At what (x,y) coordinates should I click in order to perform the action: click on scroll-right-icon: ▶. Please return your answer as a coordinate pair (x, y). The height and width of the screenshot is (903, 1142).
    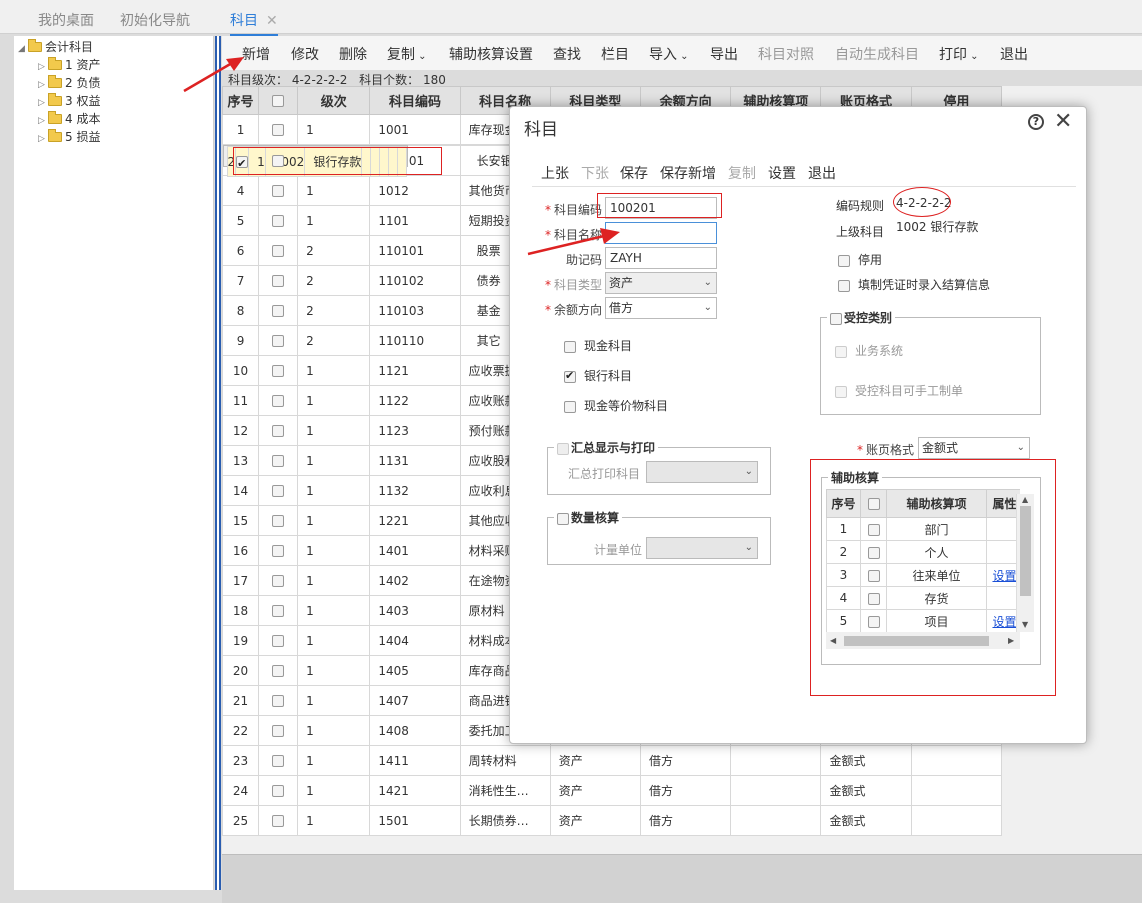
    Looking at the image, I should click on (1011, 640).